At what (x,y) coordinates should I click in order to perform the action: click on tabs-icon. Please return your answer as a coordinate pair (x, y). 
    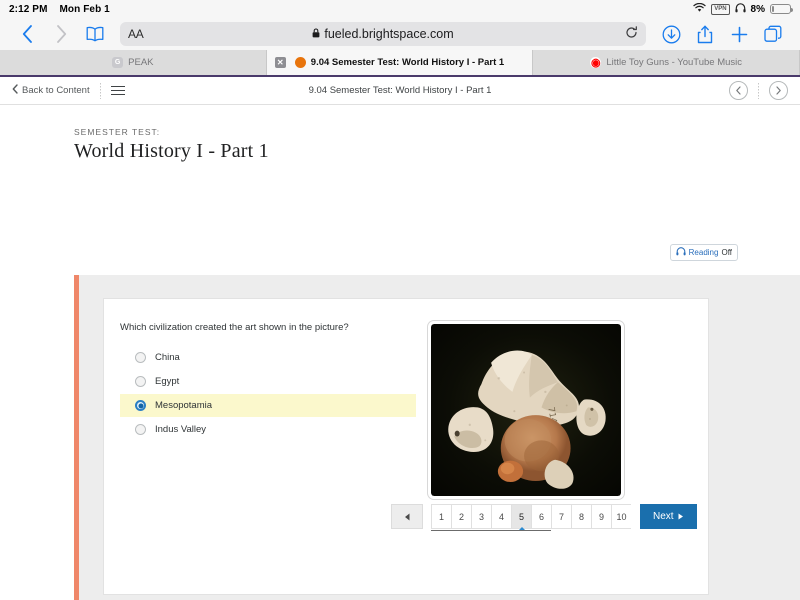
    Looking at the image, I should click on (773, 34).